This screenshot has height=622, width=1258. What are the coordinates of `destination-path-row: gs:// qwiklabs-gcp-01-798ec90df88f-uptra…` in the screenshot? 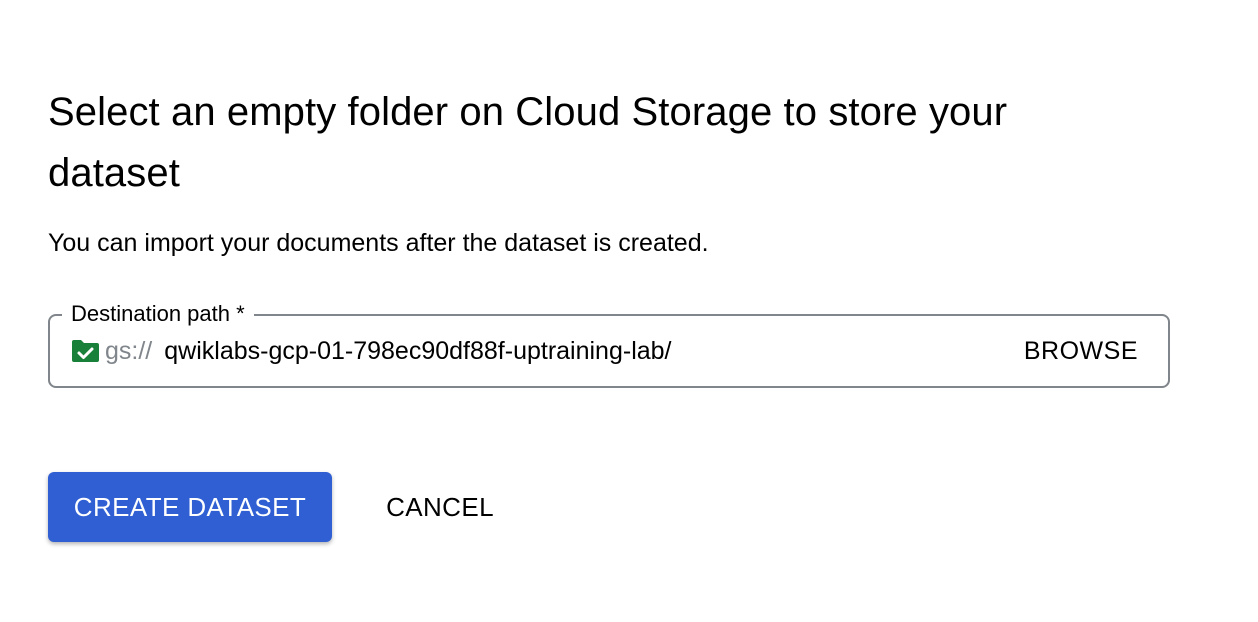 It's located at (604, 351).